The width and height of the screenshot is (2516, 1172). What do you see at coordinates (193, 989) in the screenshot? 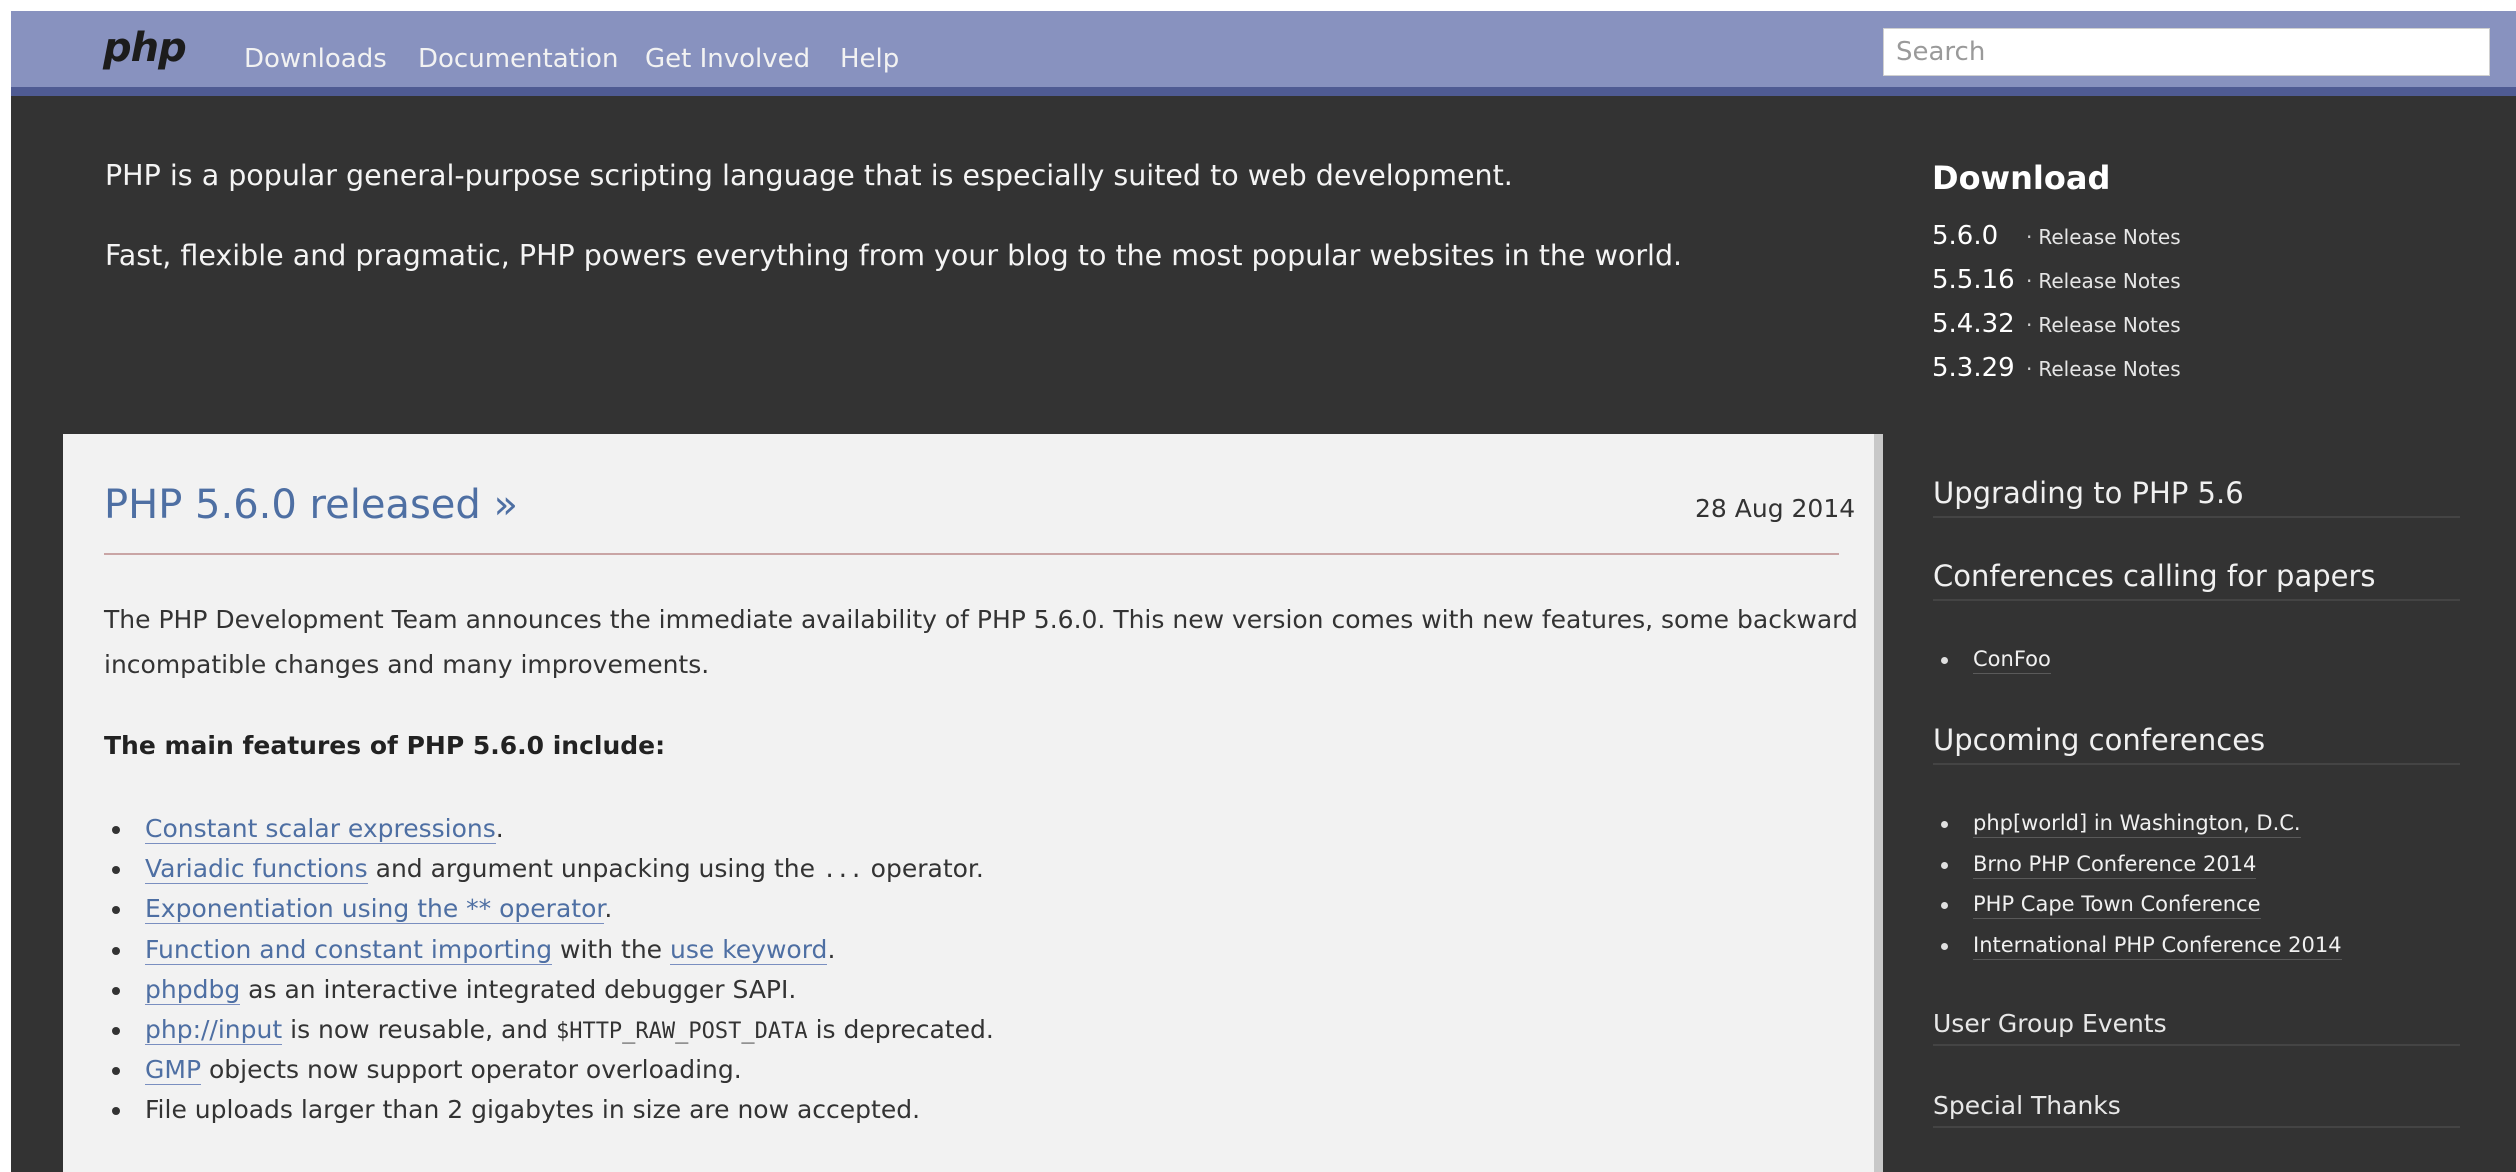
I see `feature-link: phpdbg` at bounding box center [193, 989].